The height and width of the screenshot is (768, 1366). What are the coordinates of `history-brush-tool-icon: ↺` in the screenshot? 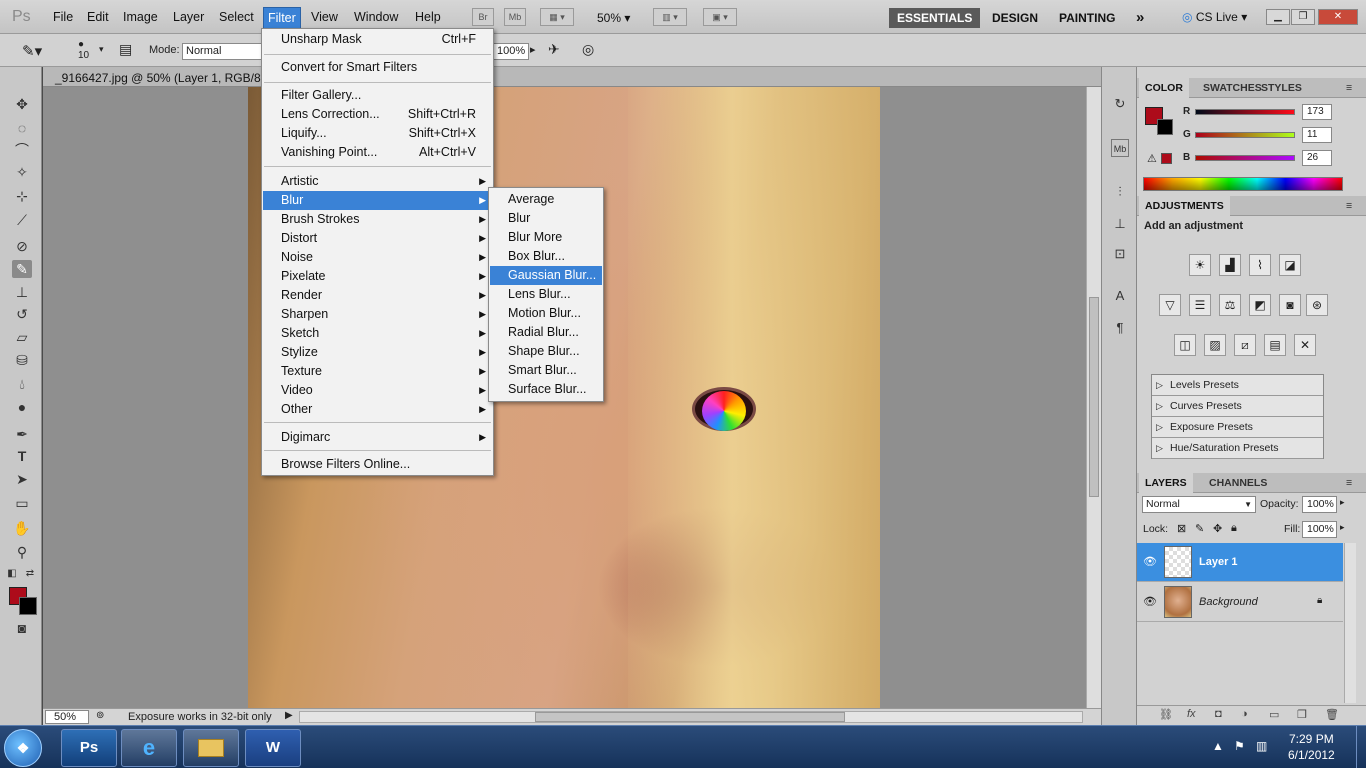 It's located at (22, 314).